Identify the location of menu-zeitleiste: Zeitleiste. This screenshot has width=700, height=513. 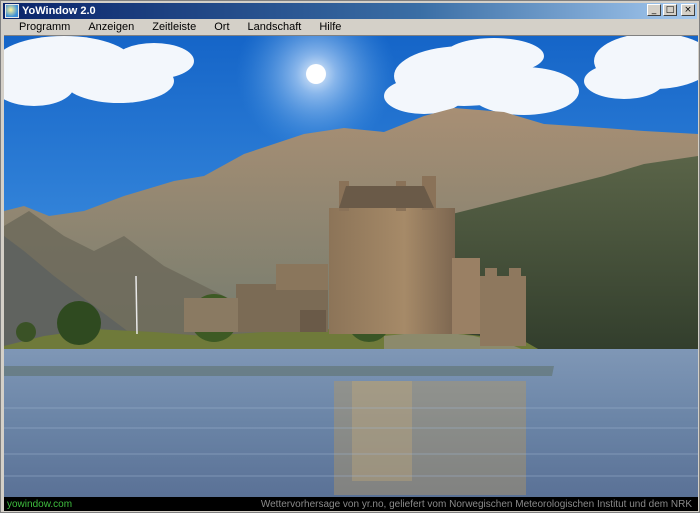
(174, 27).